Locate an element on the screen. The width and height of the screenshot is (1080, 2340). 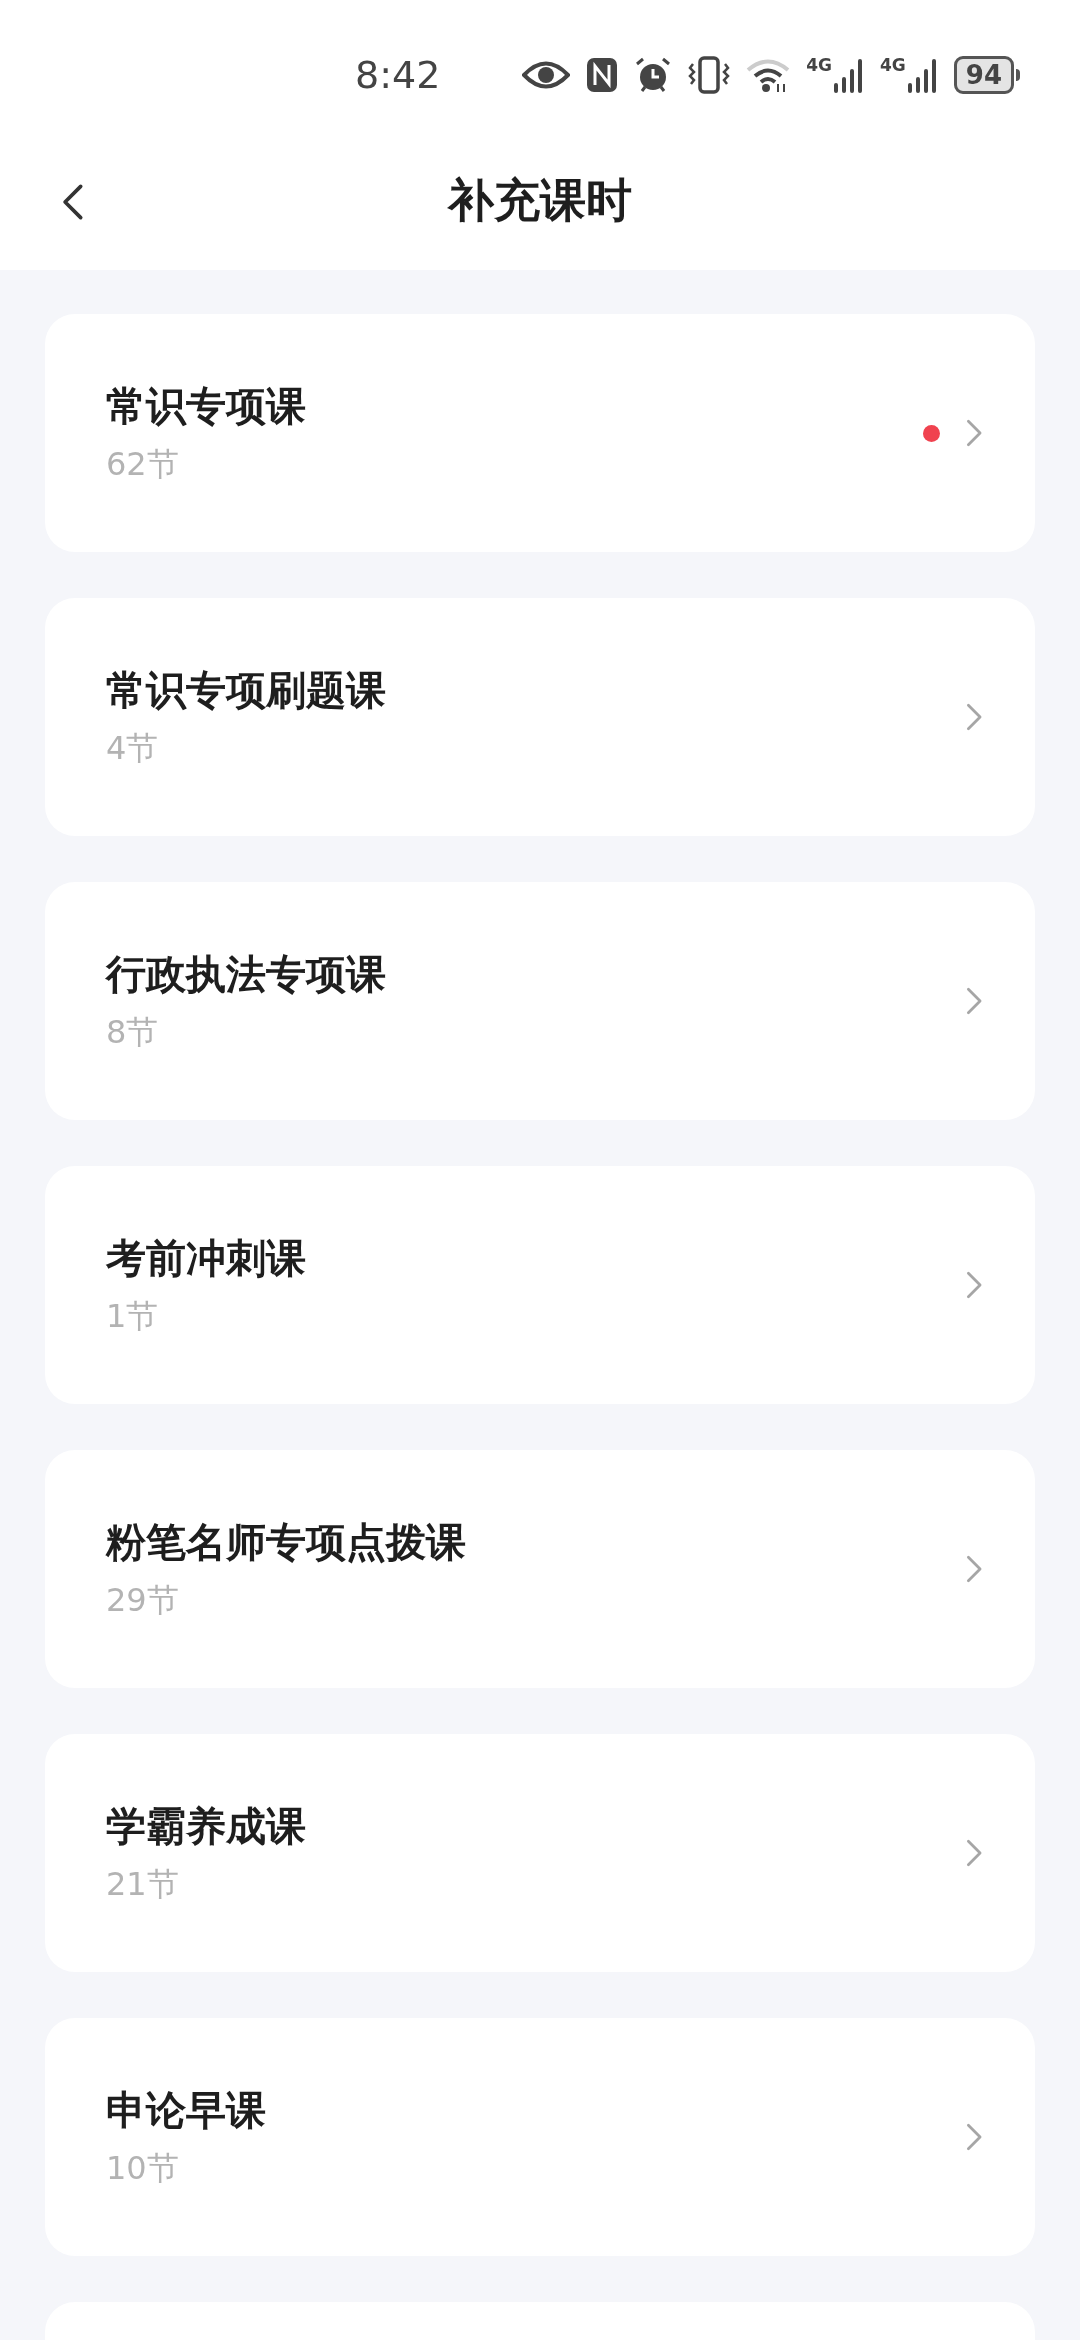
battery-tip is located at coordinates (1018, 75).